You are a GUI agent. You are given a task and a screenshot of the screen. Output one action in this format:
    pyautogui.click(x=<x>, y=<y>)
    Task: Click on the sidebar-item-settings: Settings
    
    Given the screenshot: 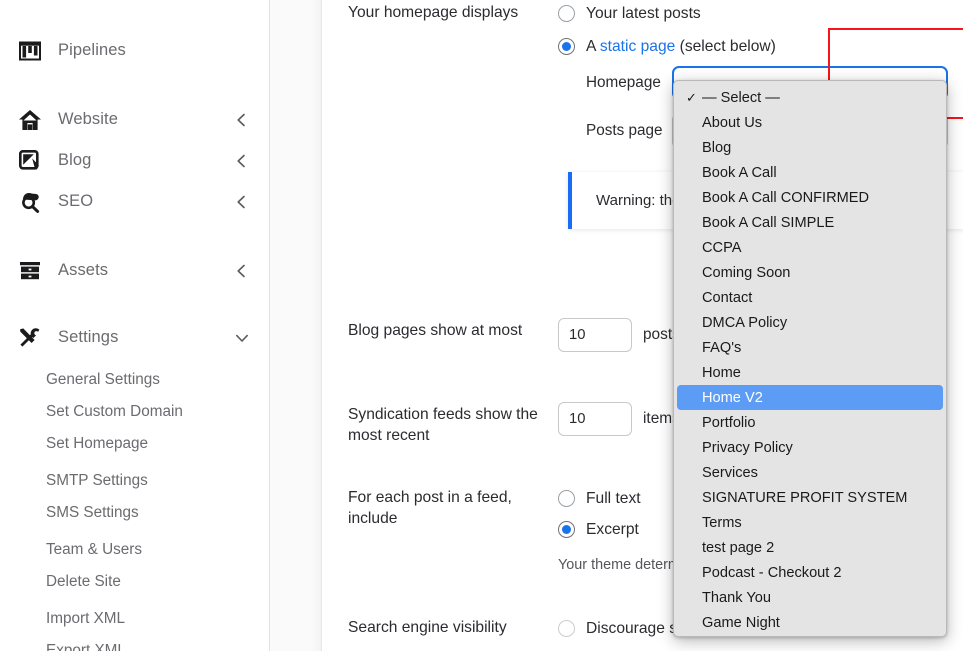 What is the action you would take?
    pyautogui.click(x=134, y=337)
    